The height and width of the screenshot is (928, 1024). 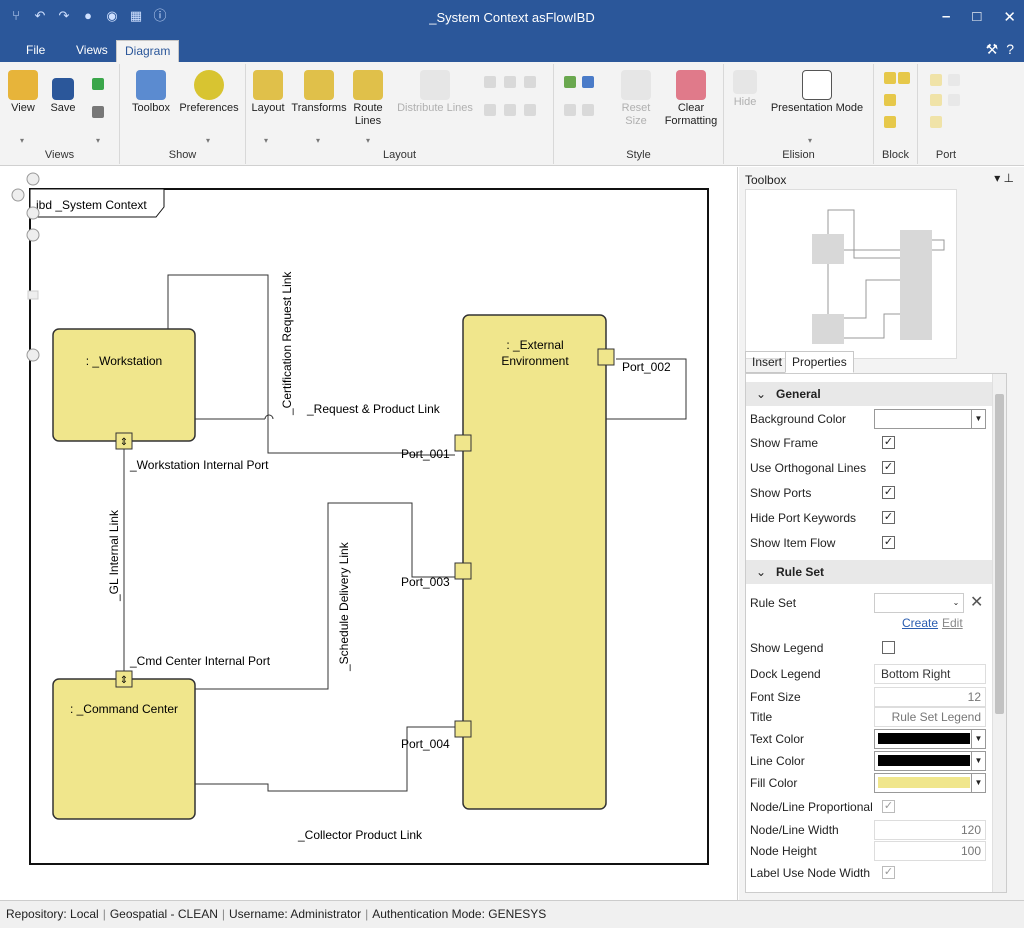 What do you see at coordinates (368, 99) in the screenshot?
I see `route-lines-button: Route Lines` at bounding box center [368, 99].